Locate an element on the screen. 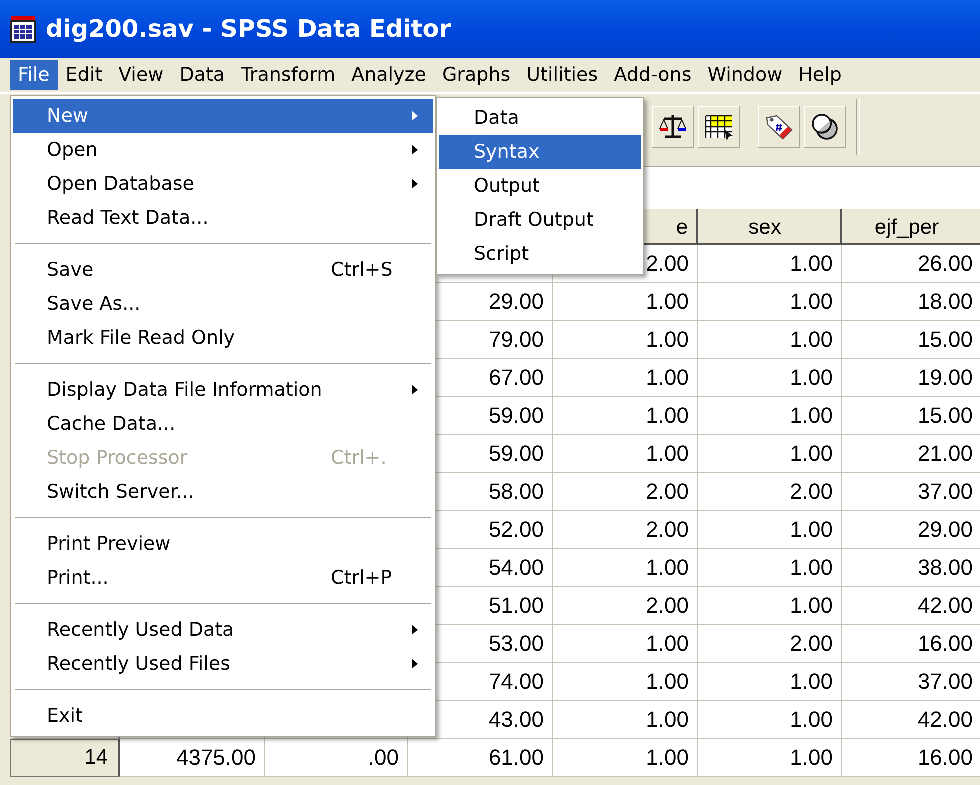 This screenshot has height=785, width=980. table-cell: 18.00 is located at coordinates (911, 302).